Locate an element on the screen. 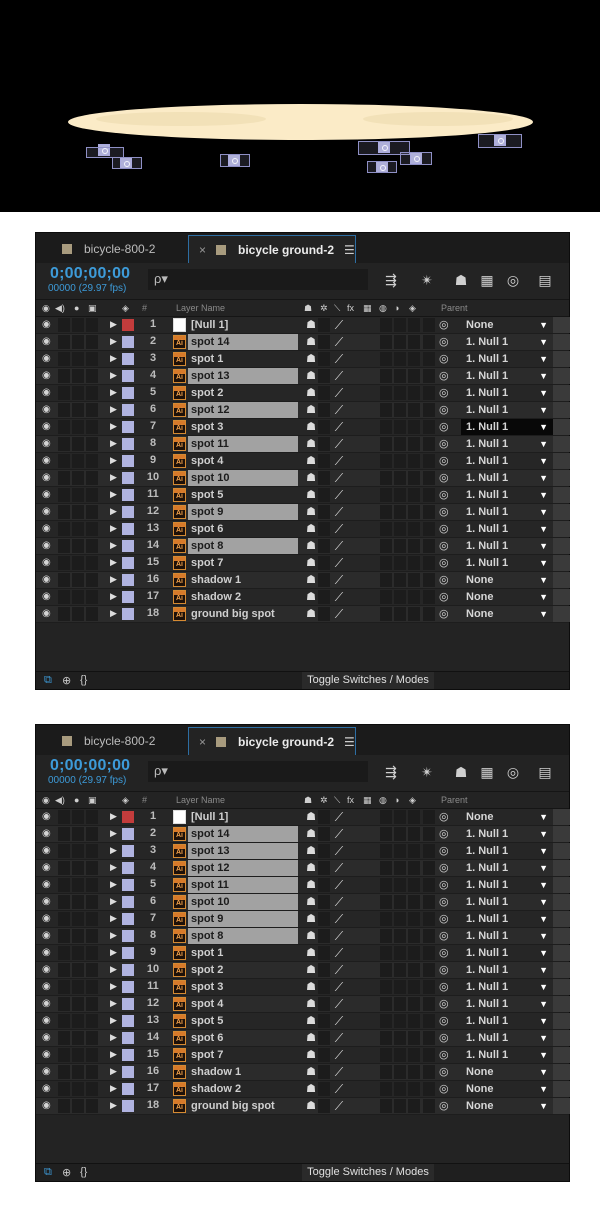  layer-name: spot 13 is located at coordinates (243, 851).